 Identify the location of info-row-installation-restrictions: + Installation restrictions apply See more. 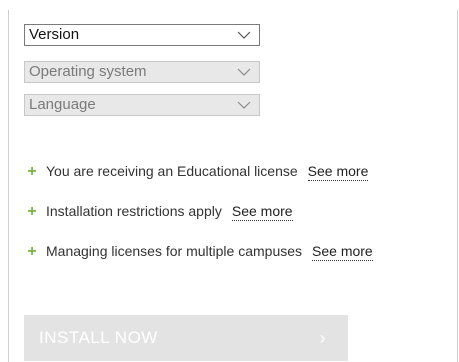
(160, 211).